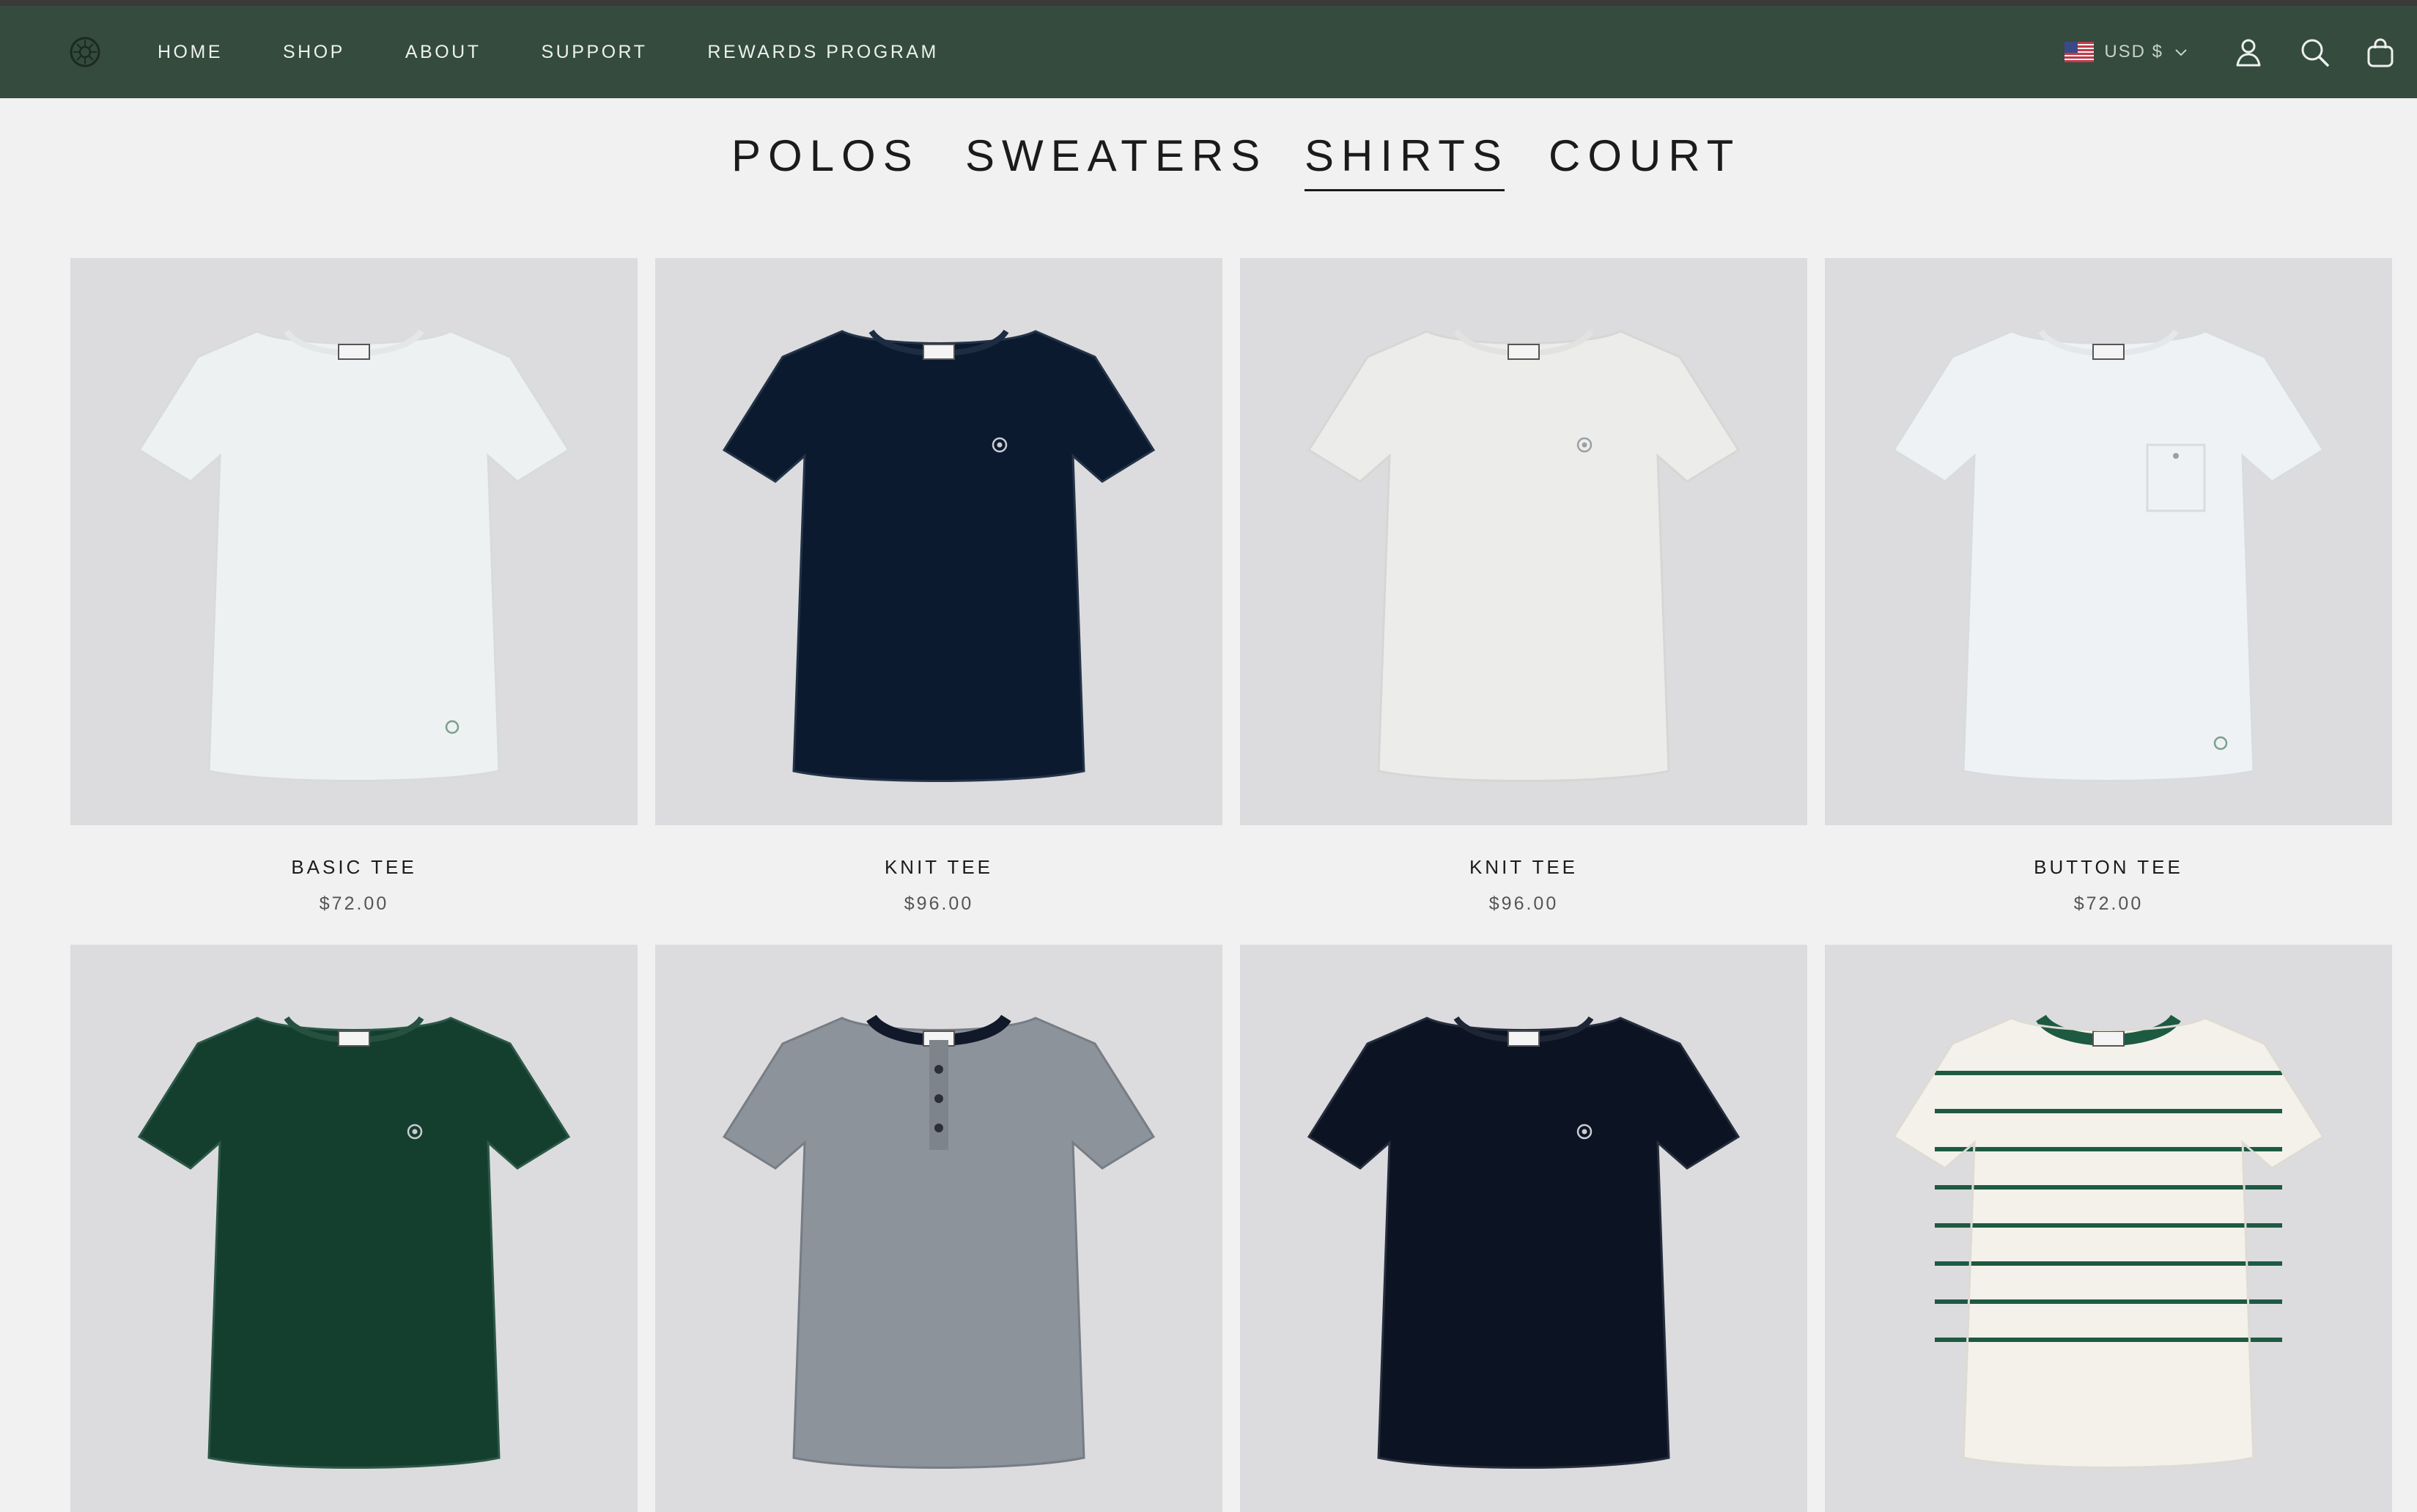 This screenshot has width=2417, height=1512. What do you see at coordinates (85, 52) in the screenshot?
I see `brand-logo-icon` at bounding box center [85, 52].